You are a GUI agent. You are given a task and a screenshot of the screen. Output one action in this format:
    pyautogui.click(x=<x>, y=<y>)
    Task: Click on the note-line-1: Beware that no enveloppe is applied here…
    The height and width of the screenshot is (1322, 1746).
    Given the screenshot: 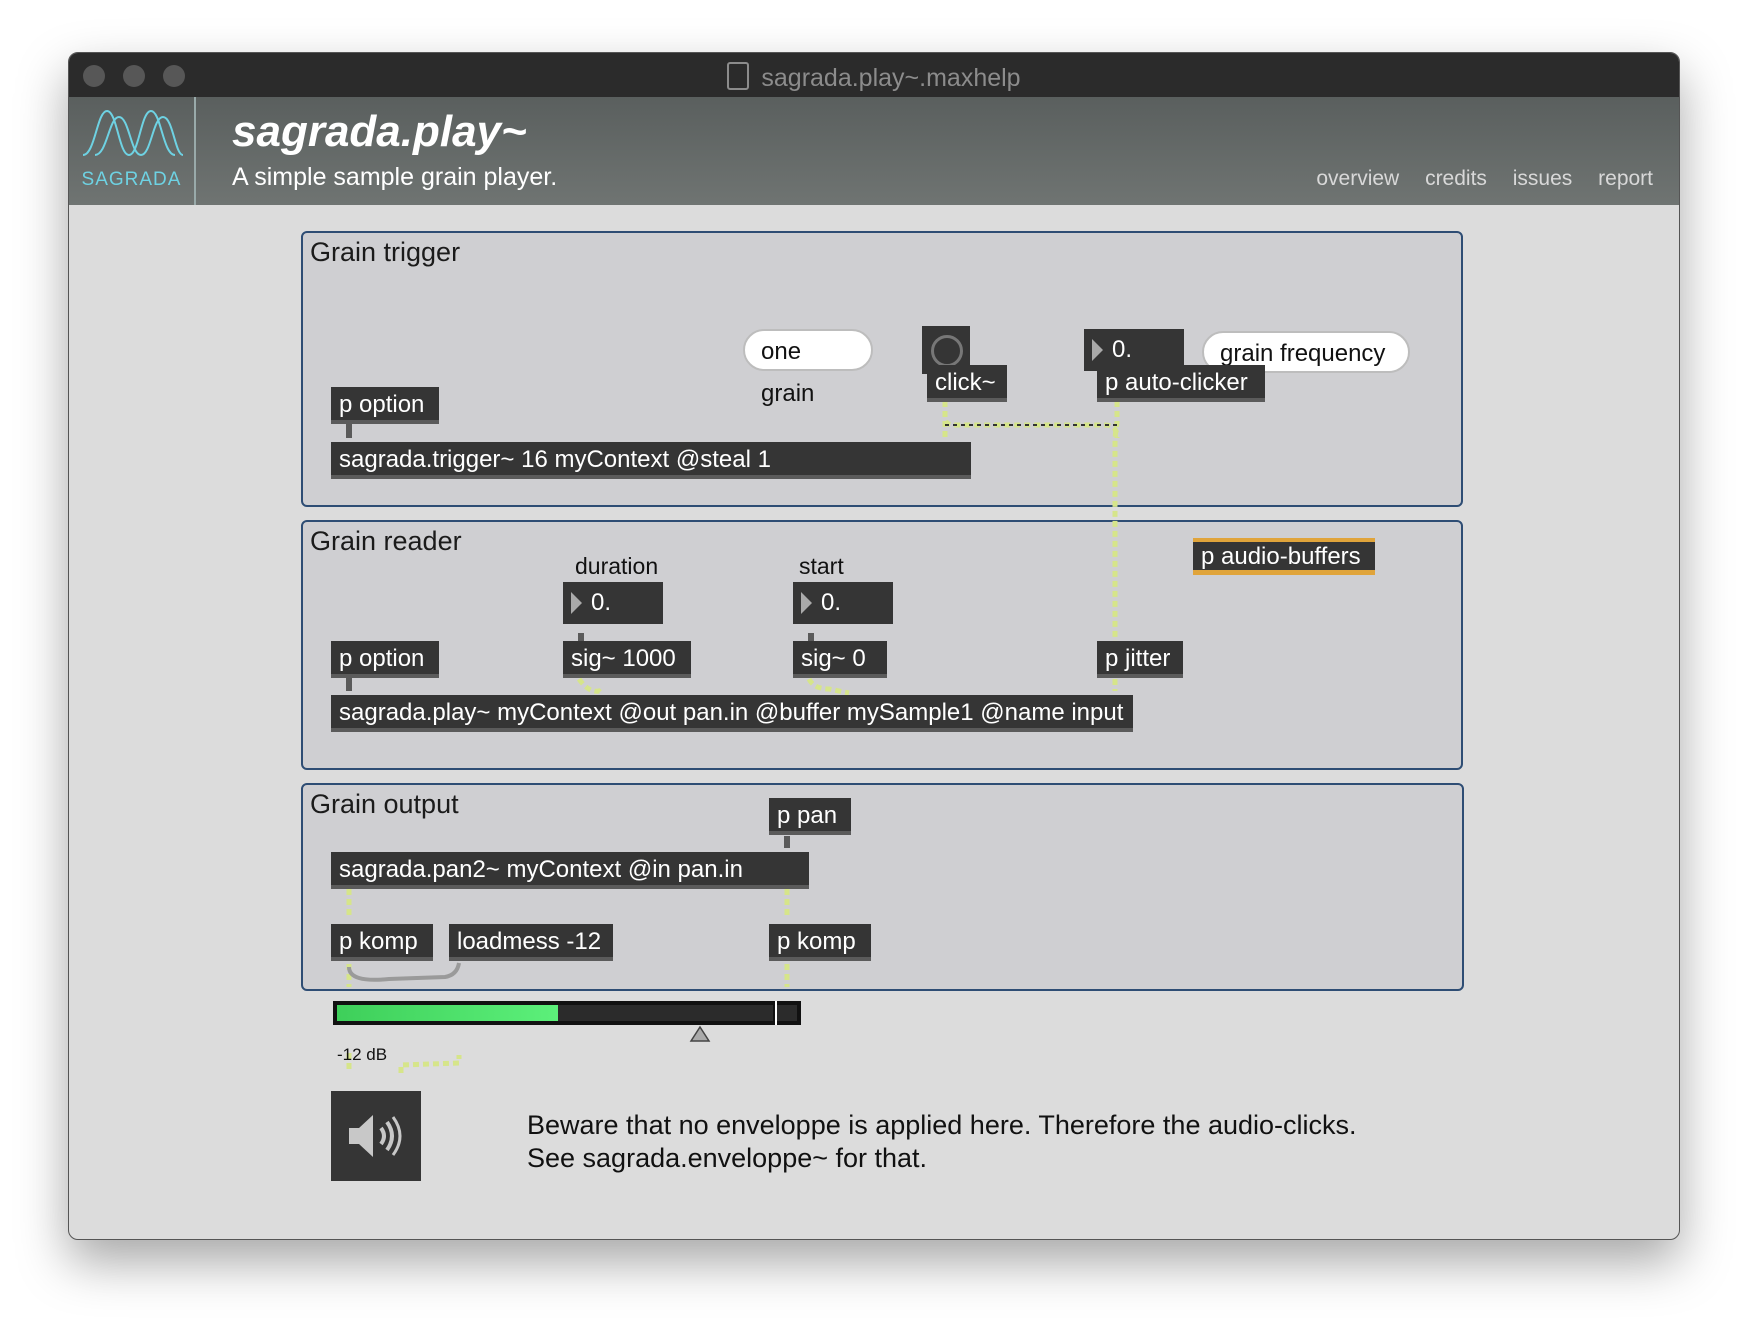 What is the action you would take?
    pyautogui.click(x=942, y=1125)
    